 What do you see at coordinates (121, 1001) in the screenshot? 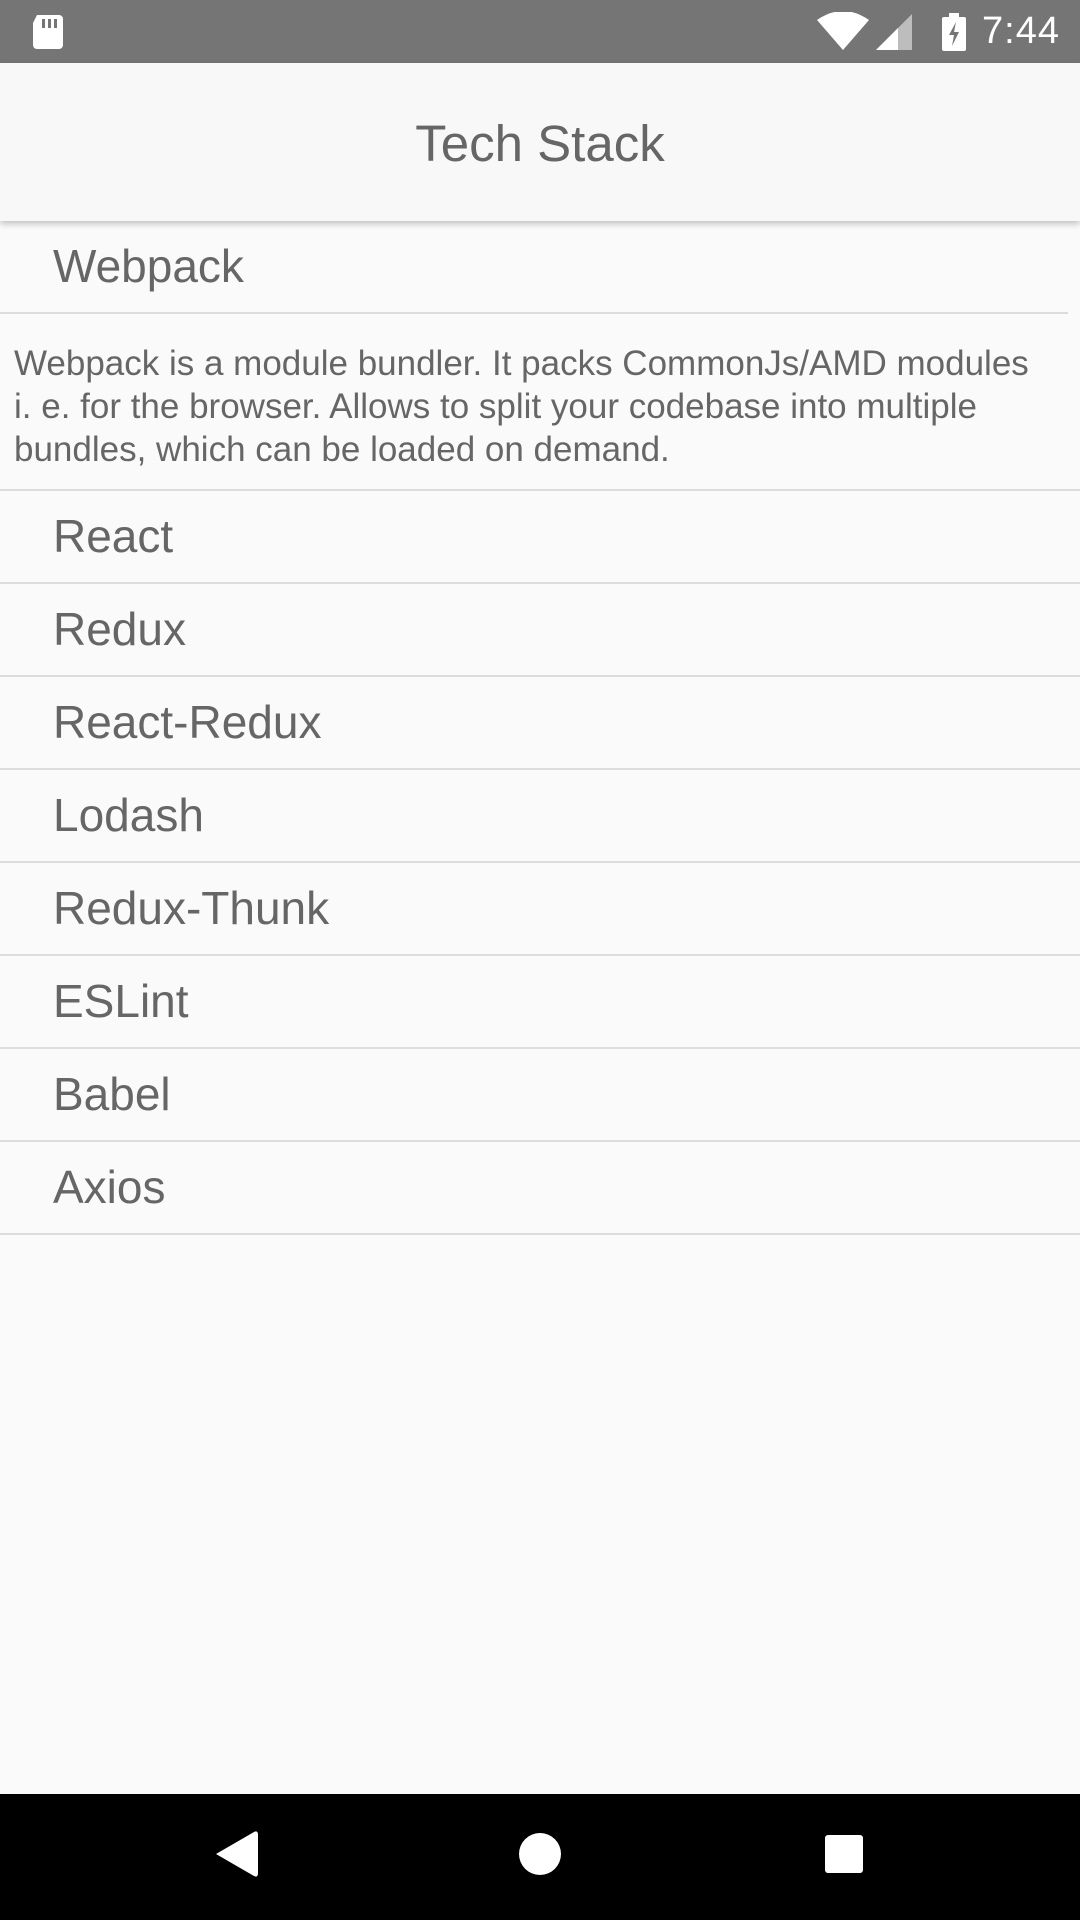
I see `list-item-title: ESLint` at bounding box center [121, 1001].